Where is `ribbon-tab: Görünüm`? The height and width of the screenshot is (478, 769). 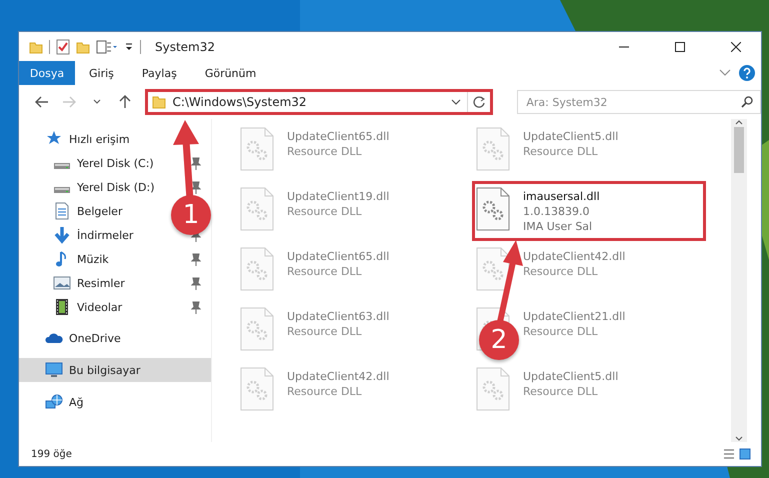 ribbon-tab: Görünüm is located at coordinates (230, 73).